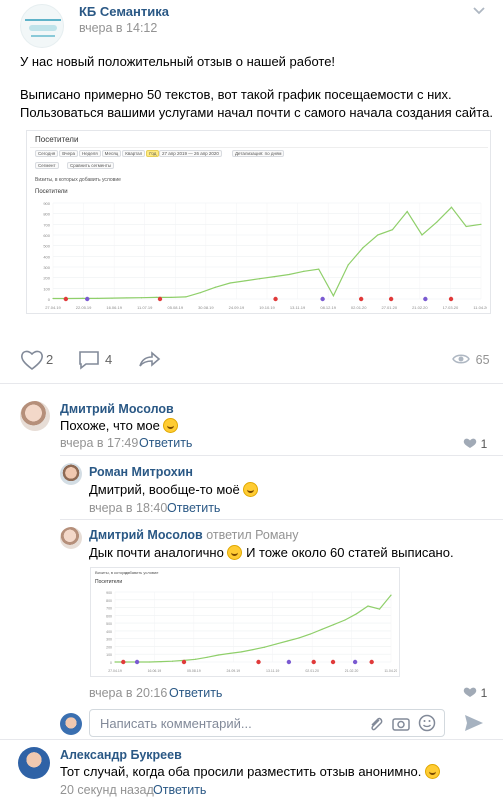  Describe the element at coordinates (99, 443) in the screenshot. I see `comment-time: вчера в 17:49` at that location.